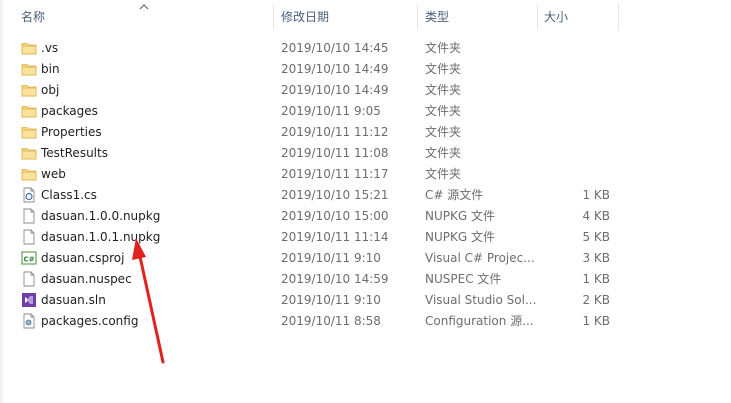  I want to click on column-header-type: 类型, so click(479, 17).